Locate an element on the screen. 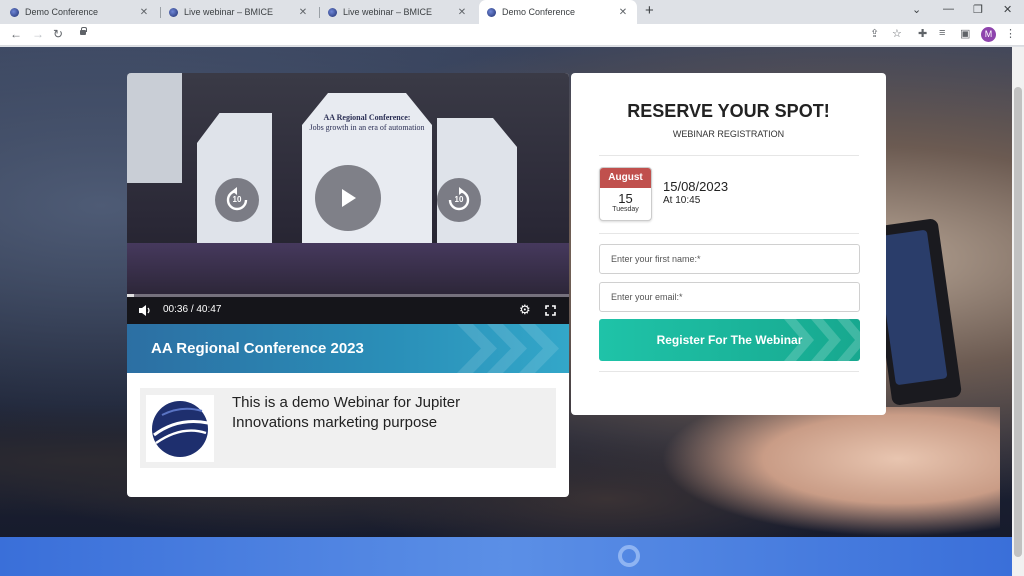 Image resolution: width=1024 pixels, height=576 pixels. registration-subheading: WEBINAR REGISTRATION is located at coordinates (728, 134).